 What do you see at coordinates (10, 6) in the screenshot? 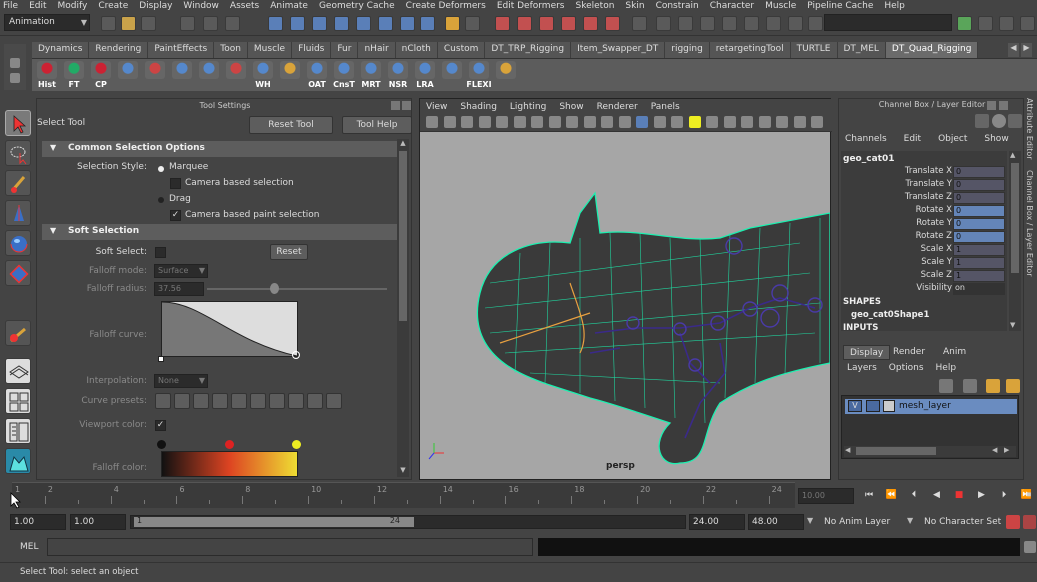
I see `menu-file: File` at bounding box center [10, 6].